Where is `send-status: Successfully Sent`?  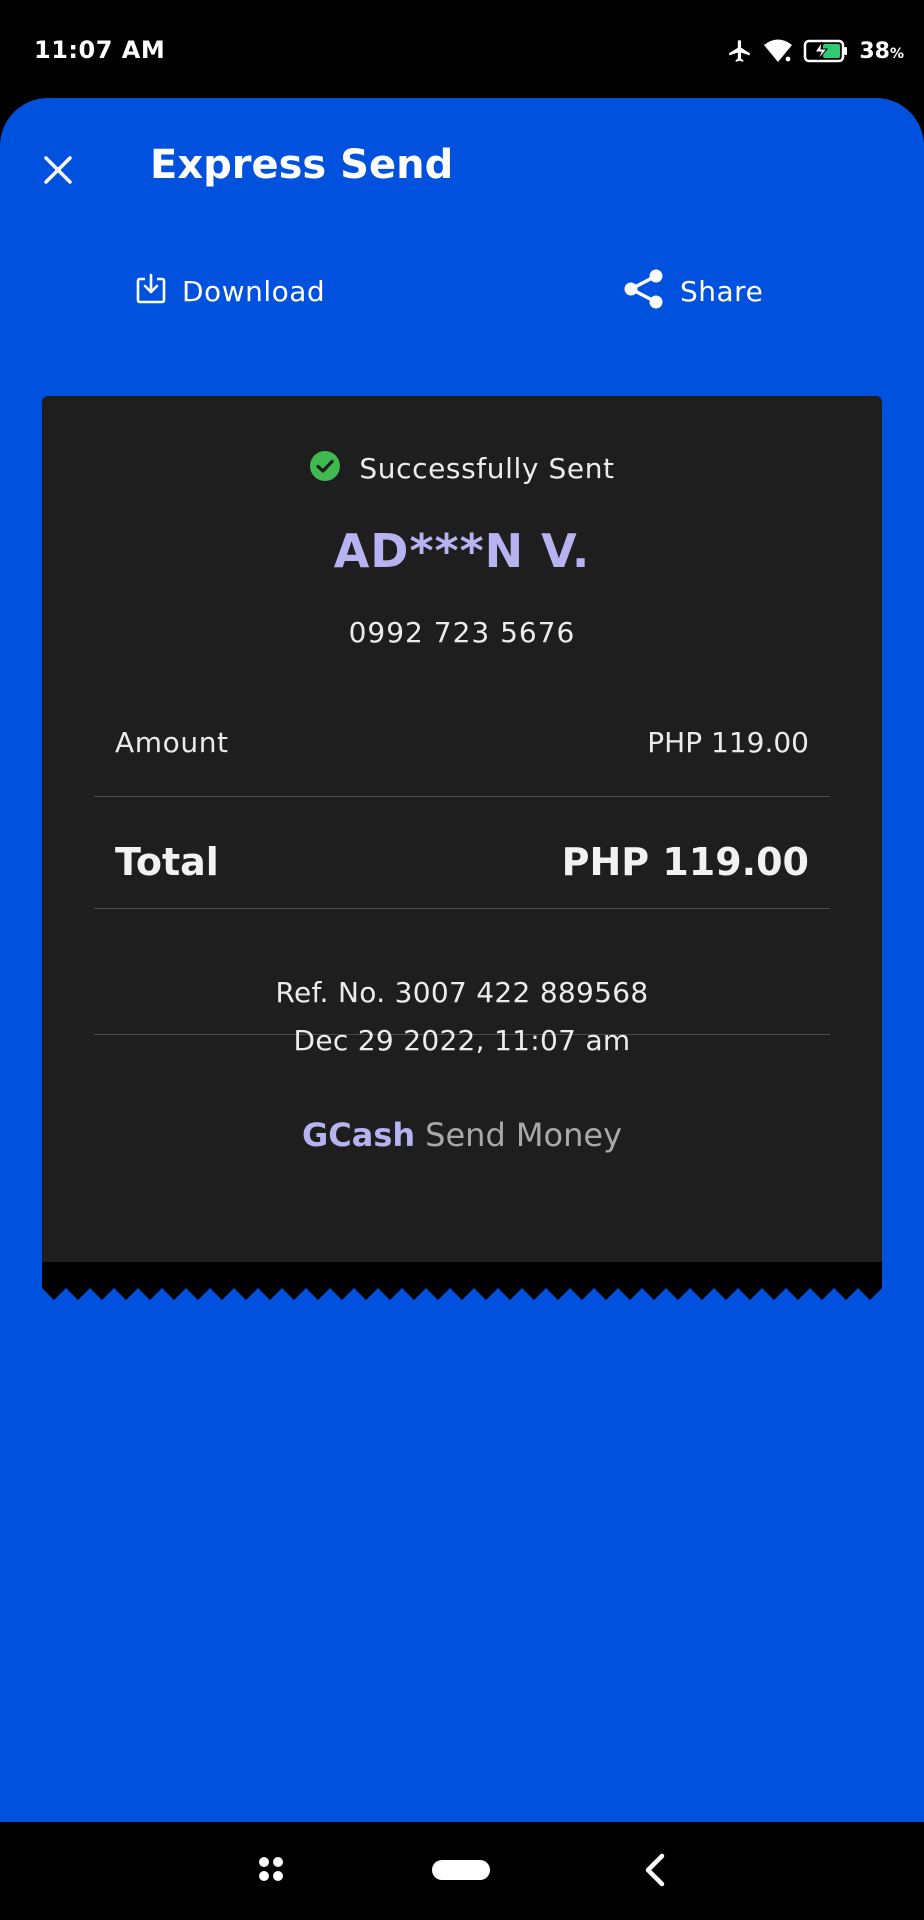 send-status: Successfully Sent is located at coordinates (462, 468).